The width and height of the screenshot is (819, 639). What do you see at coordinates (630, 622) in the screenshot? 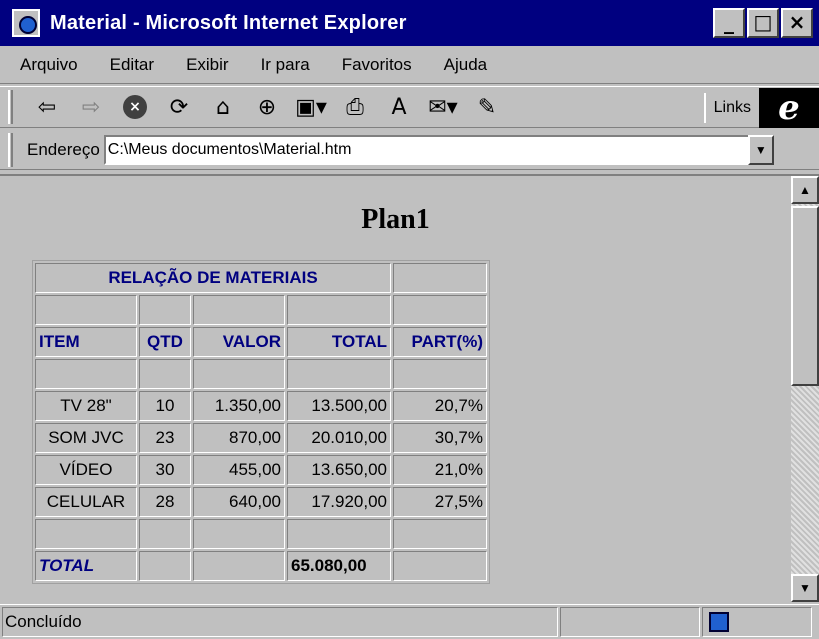
I see `status-segment` at bounding box center [630, 622].